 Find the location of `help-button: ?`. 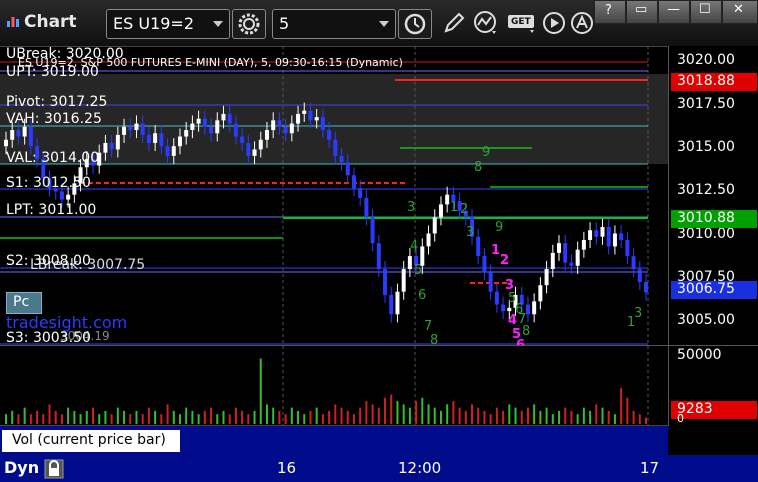

help-button: ? is located at coordinates (610, 12).